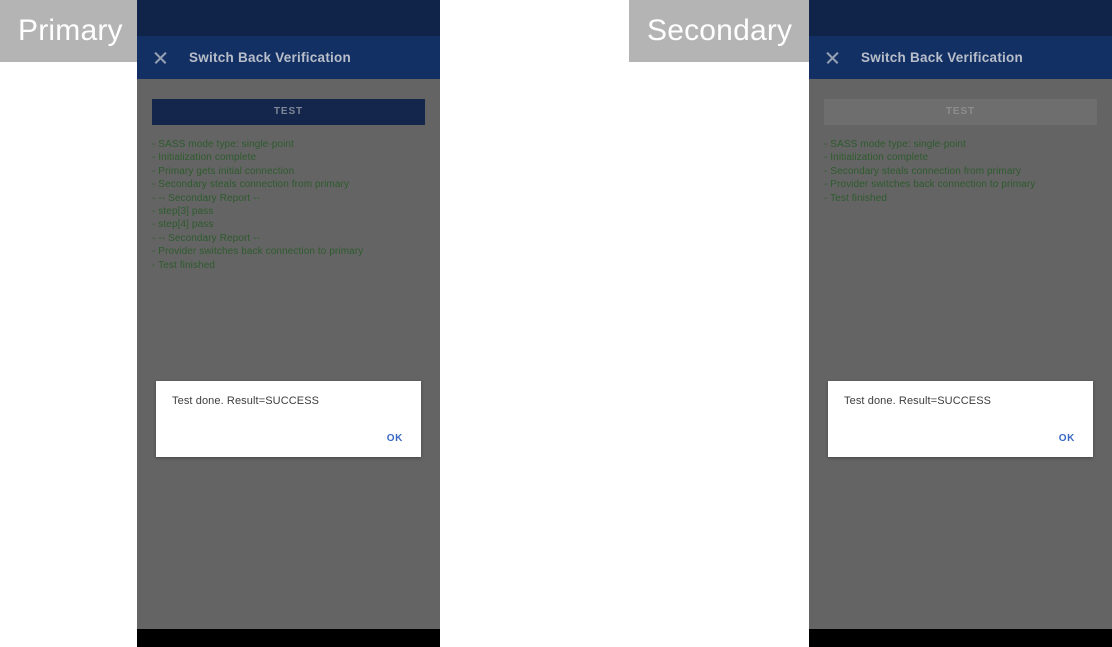  Describe the element at coordinates (68, 31) in the screenshot. I see `caption-primary: Primary` at that location.